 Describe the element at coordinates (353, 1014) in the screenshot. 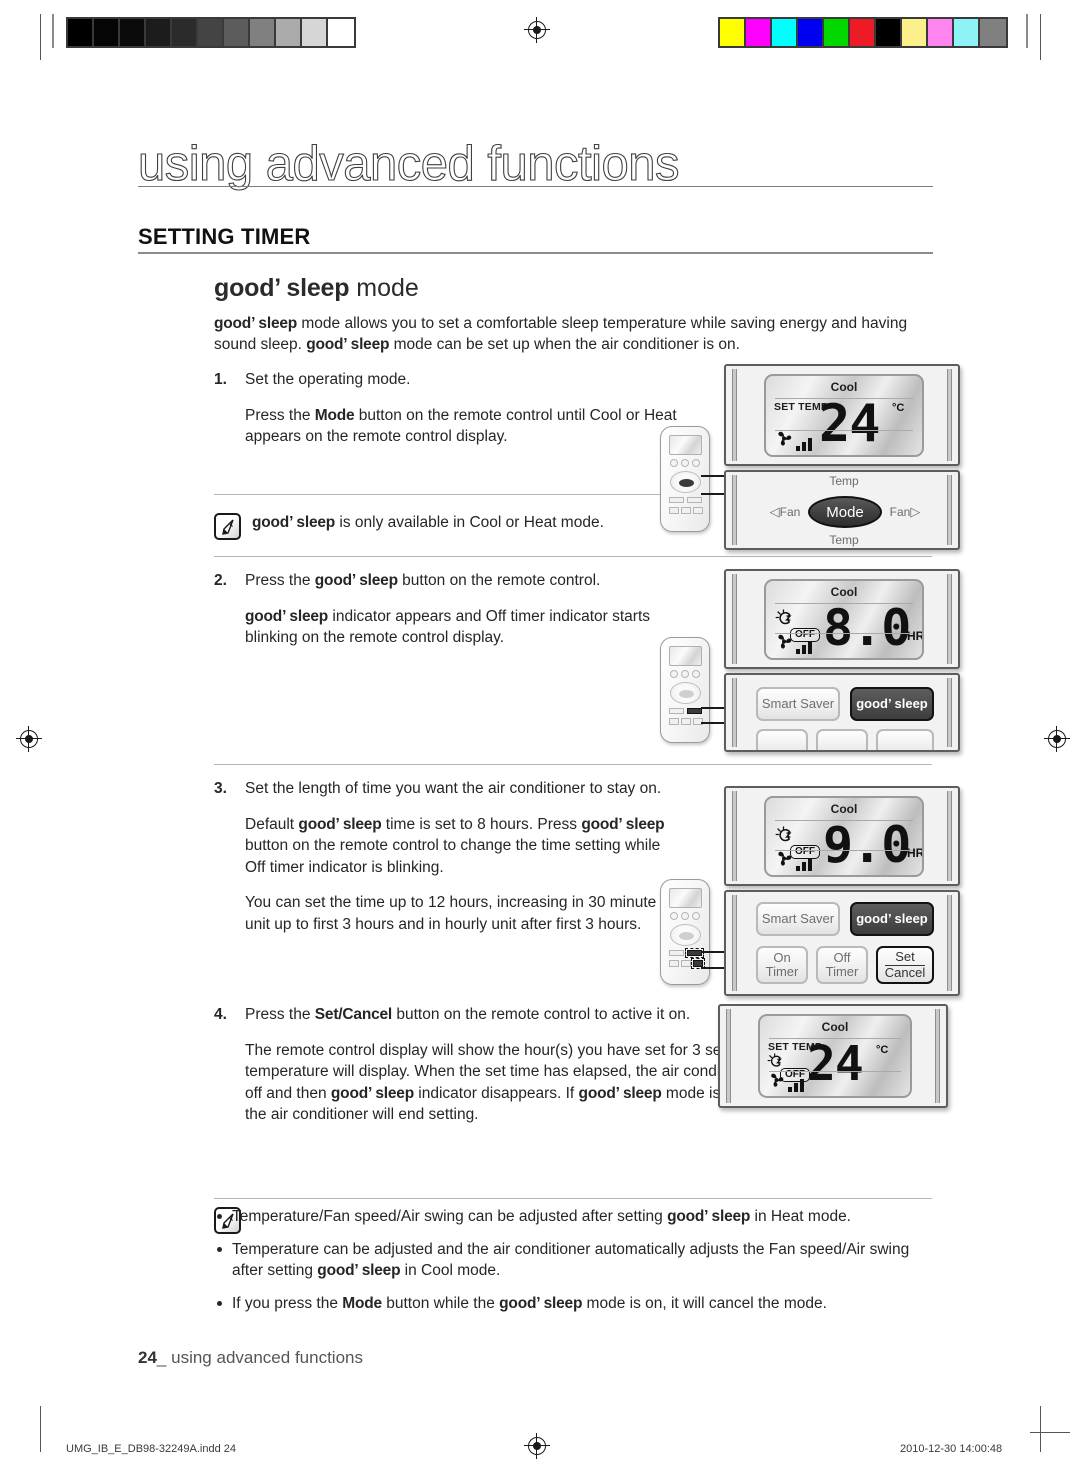

I see `emphasis-term: Set/Cancel` at that location.